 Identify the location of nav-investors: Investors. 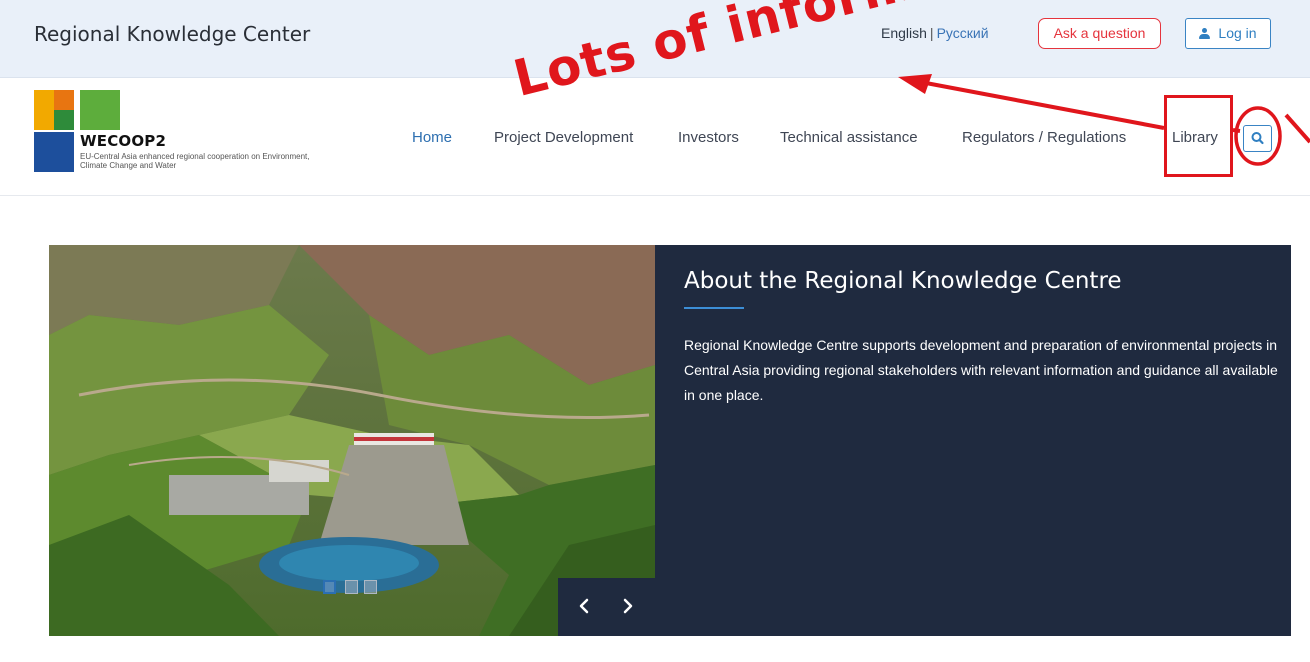
(708, 137).